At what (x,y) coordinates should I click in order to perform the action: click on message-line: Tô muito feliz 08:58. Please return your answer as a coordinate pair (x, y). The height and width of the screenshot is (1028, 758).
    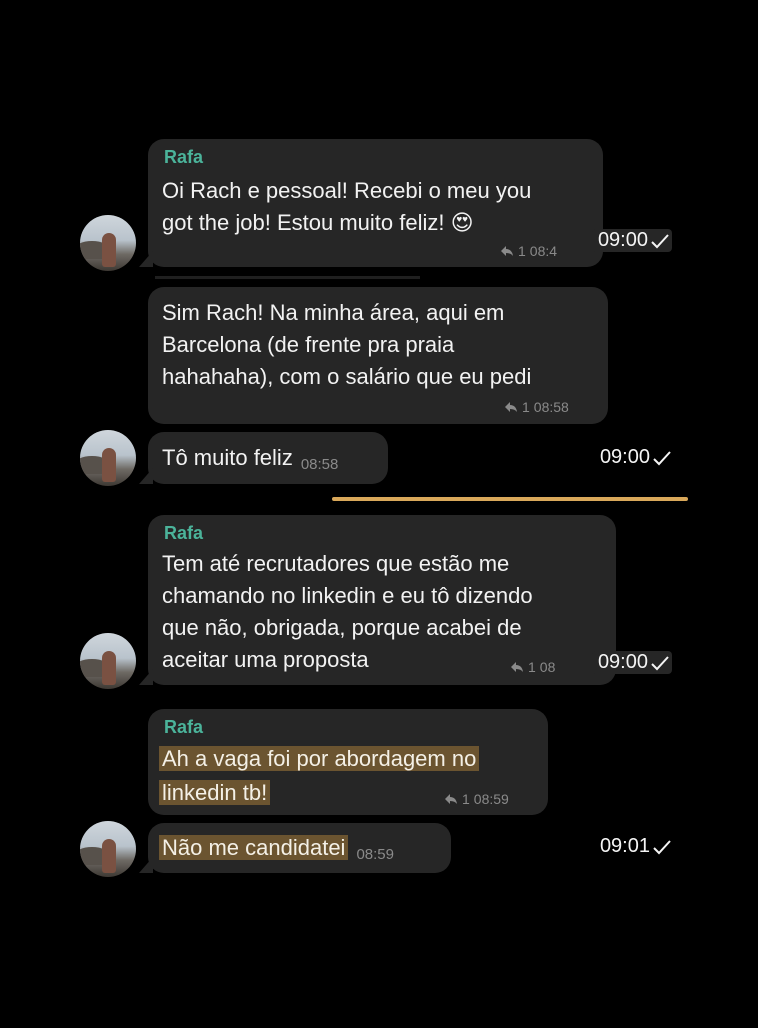
    Looking at the image, I should click on (250, 461).